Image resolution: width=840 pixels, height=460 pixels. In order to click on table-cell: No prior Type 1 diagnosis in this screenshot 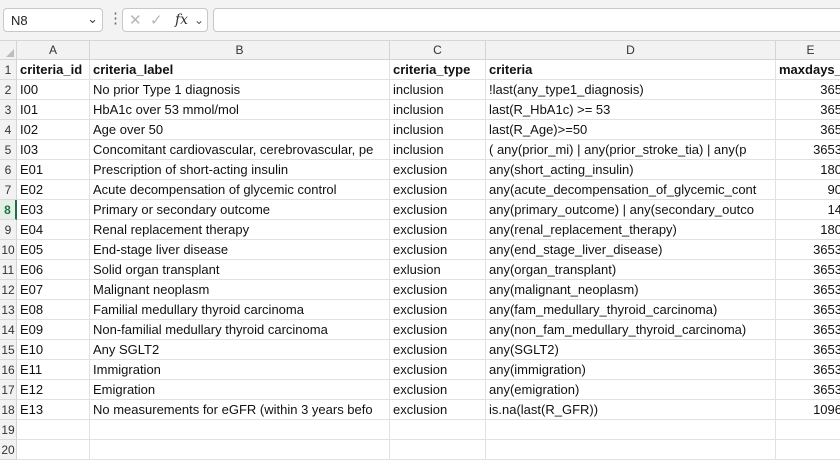, I will do `click(240, 90)`.